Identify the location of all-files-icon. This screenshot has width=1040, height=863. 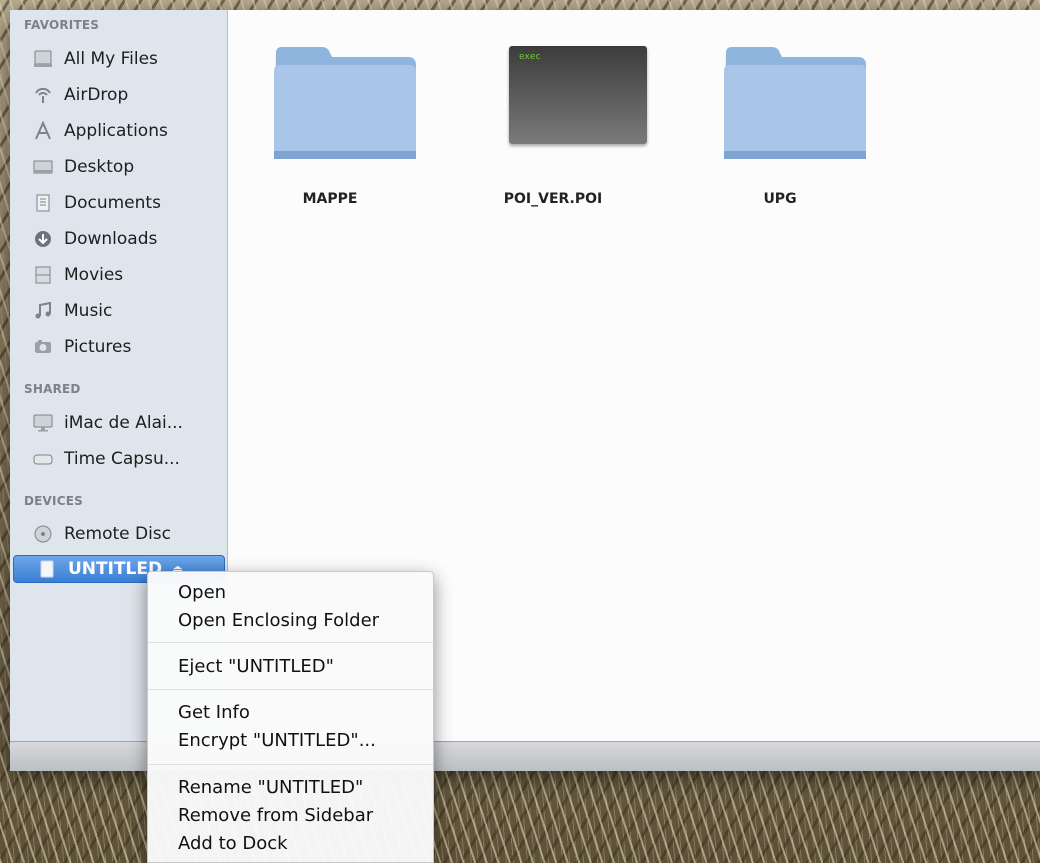
(43, 59).